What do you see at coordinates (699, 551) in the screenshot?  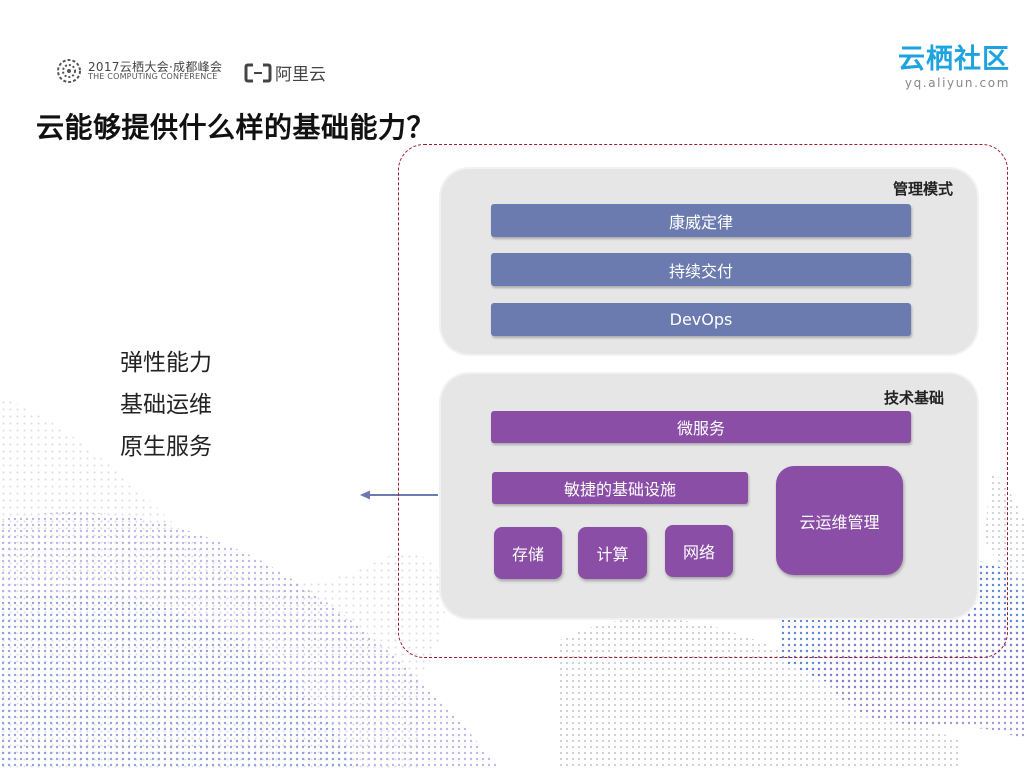 I see `network-tile: 网络` at bounding box center [699, 551].